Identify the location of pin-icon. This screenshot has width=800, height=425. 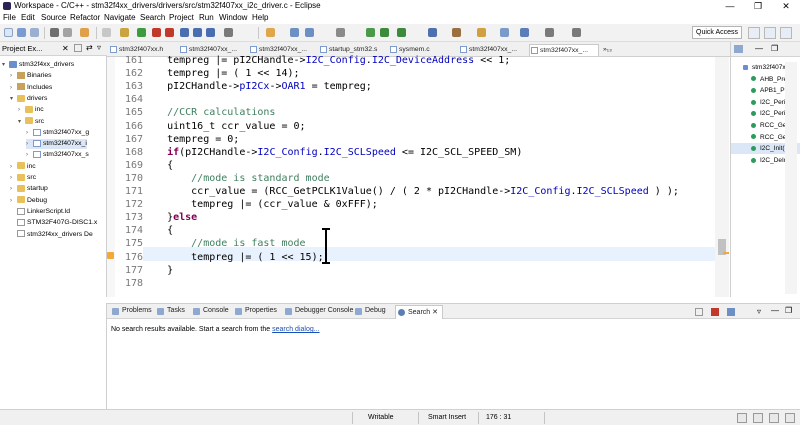
(699, 312).